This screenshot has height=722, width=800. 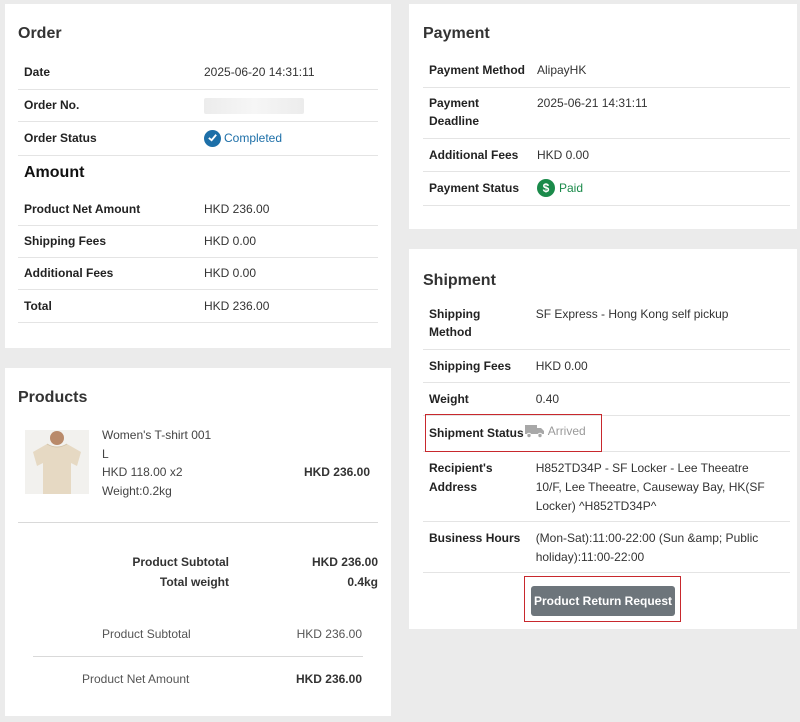 What do you see at coordinates (459, 280) in the screenshot?
I see `shipment-title: Shipment` at bounding box center [459, 280].